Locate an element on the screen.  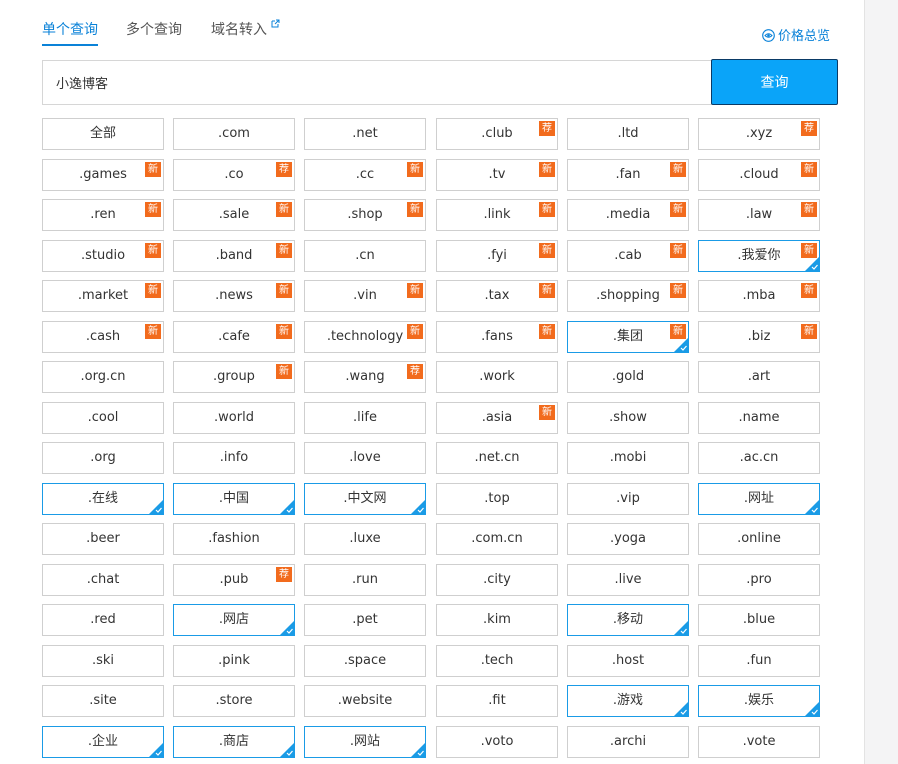
suffix-option: .商店 is located at coordinates (234, 742).